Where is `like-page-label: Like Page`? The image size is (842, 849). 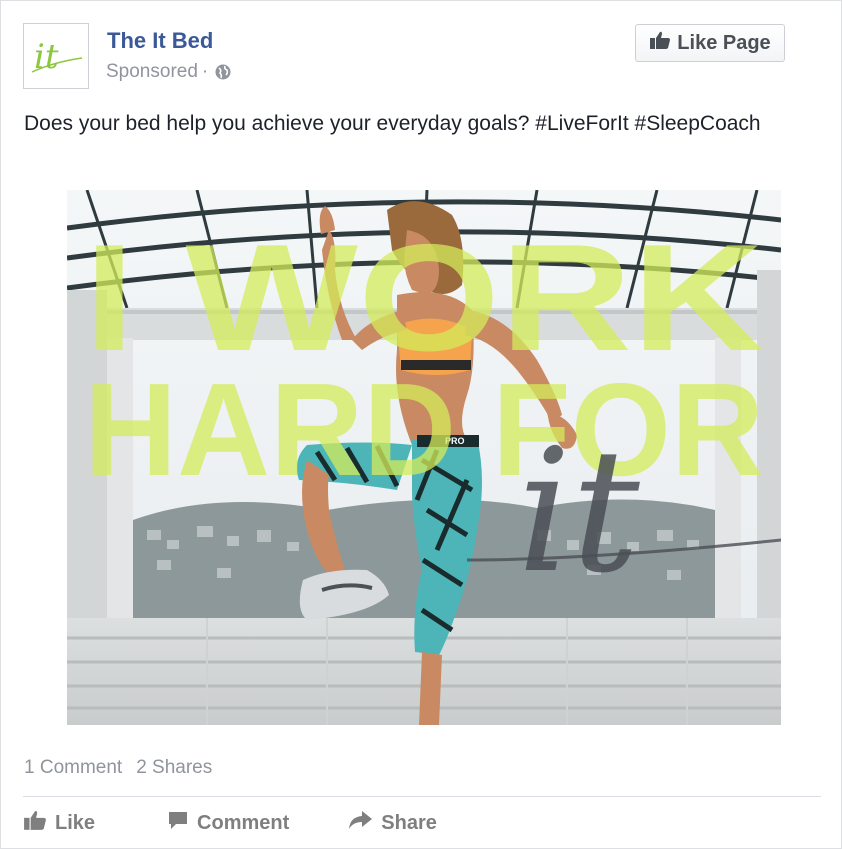
like-page-label: Like Page is located at coordinates (724, 42).